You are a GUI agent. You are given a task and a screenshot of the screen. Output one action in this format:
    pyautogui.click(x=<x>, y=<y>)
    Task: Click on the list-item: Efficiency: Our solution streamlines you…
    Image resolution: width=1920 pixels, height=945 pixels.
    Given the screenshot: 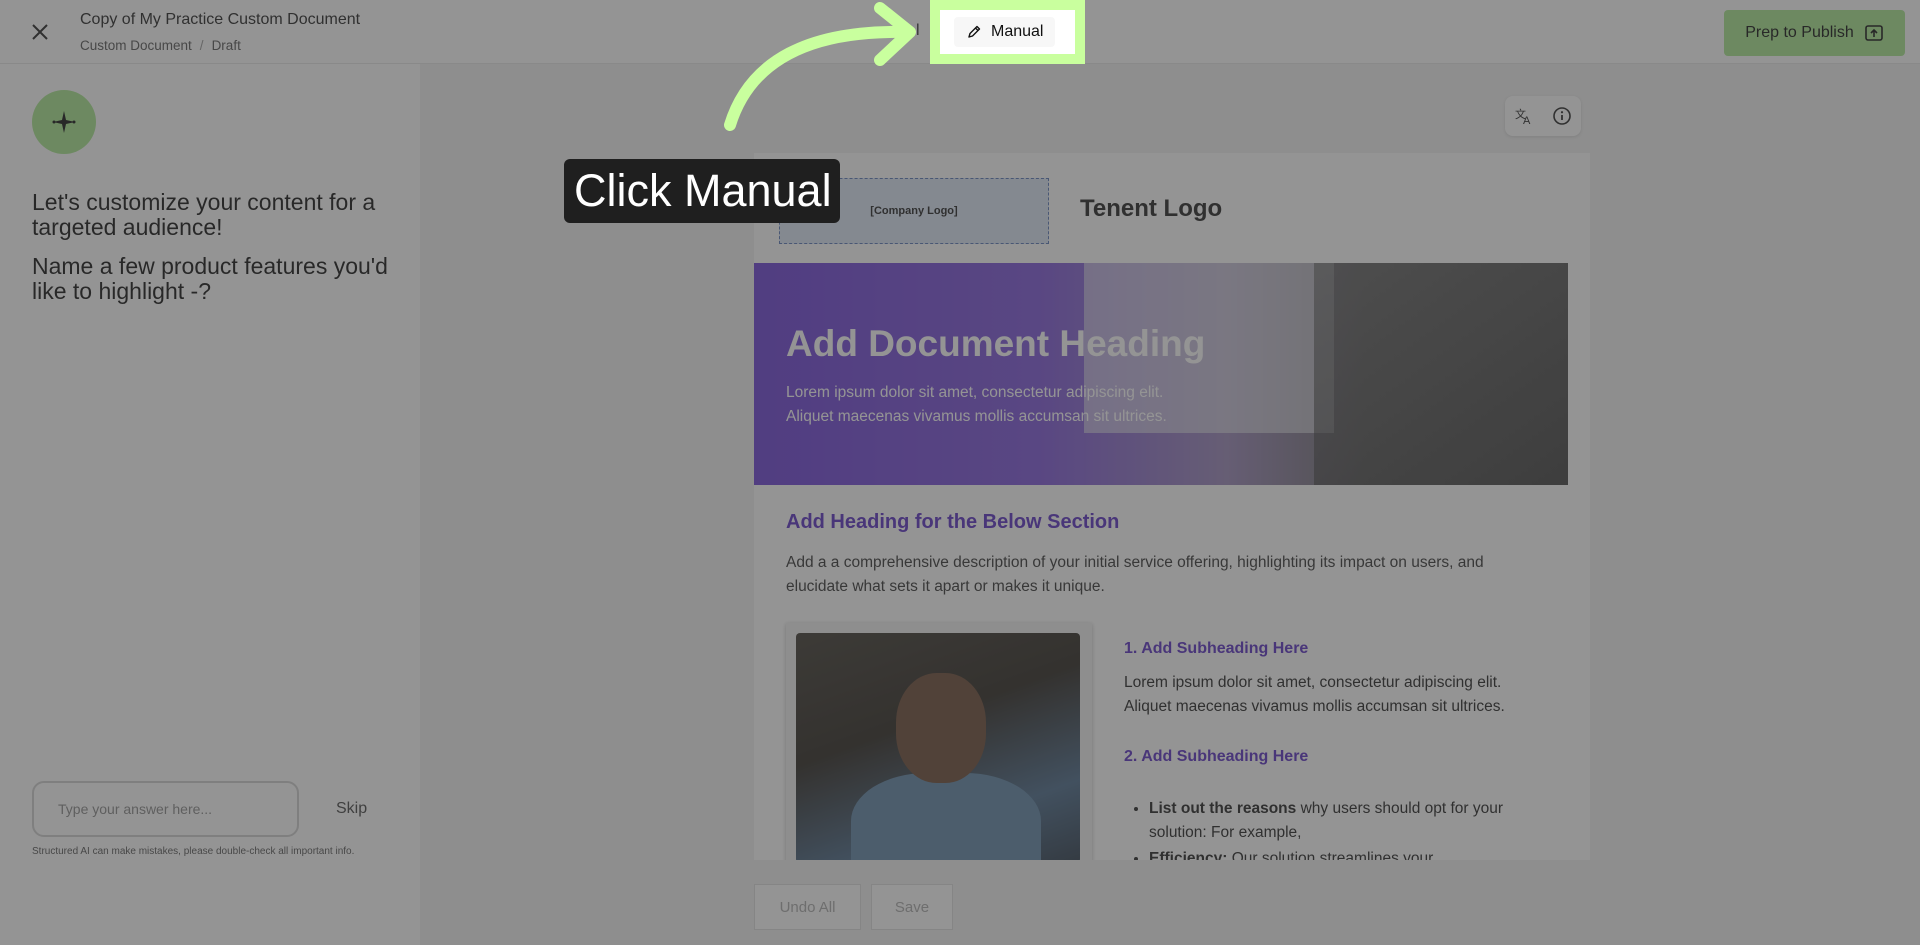 What is the action you would take?
    pyautogui.click(x=1349, y=853)
    